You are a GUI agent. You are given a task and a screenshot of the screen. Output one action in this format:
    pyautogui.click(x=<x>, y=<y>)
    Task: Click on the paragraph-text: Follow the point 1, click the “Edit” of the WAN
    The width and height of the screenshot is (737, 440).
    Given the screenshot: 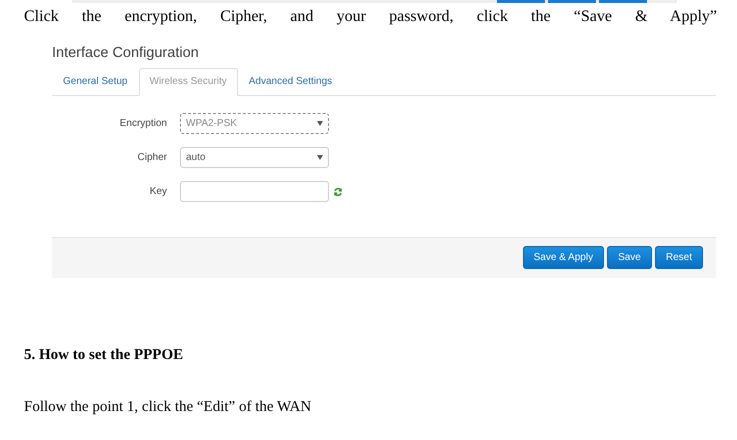 What is the action you would take?
    pyautogui.click(x=168, y=408)
    